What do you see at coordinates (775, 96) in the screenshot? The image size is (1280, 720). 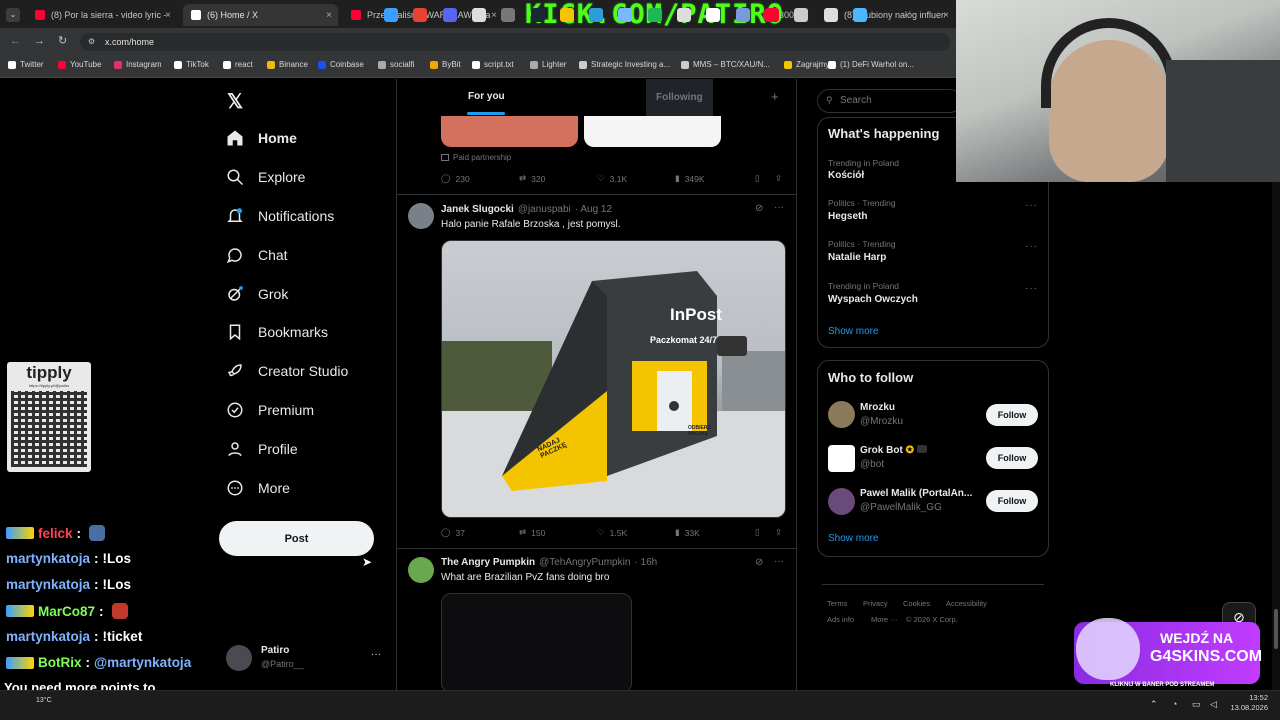 I see `add-tab-icon: +` at bounding box center [775, 96].